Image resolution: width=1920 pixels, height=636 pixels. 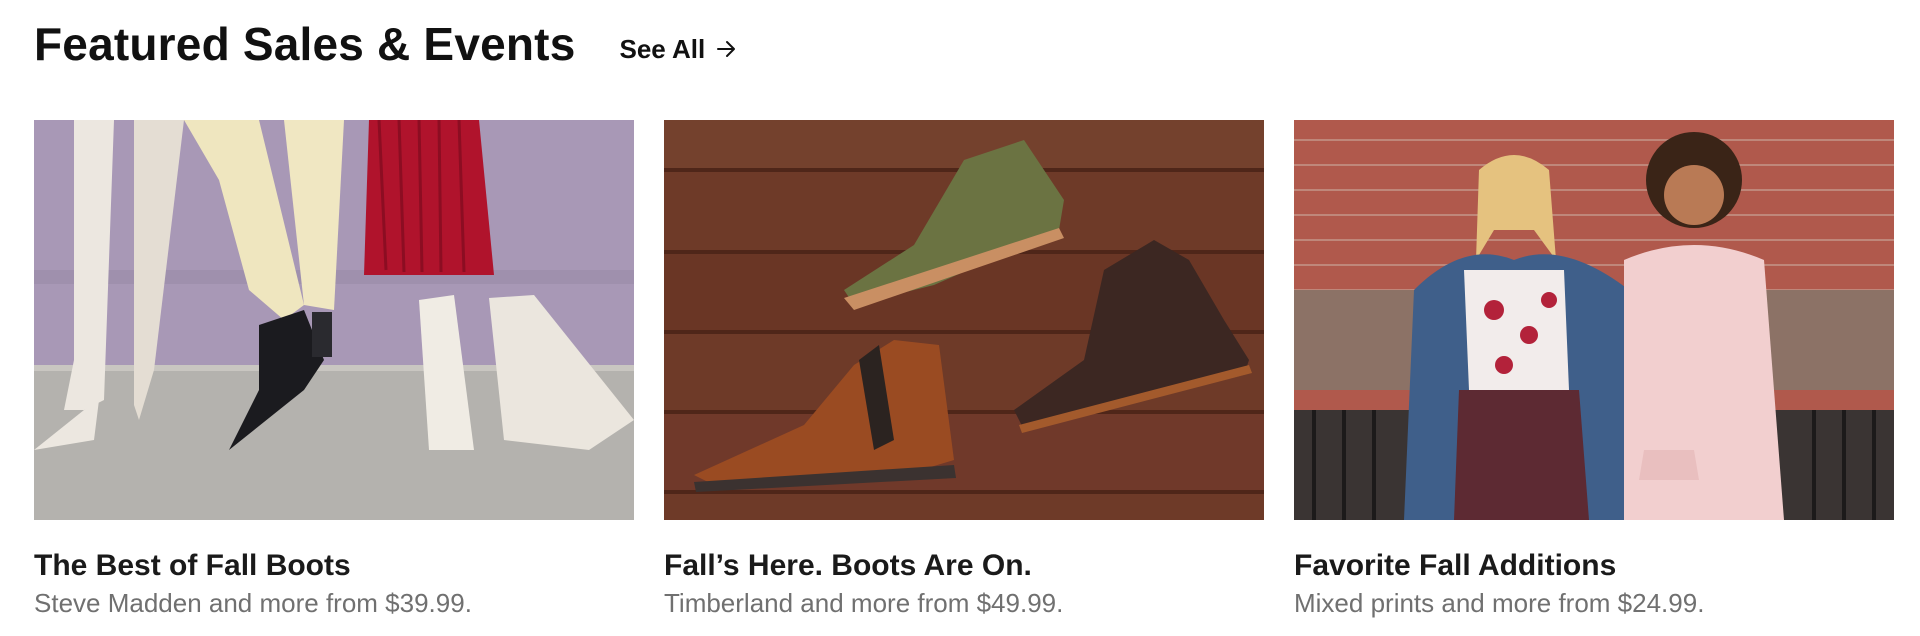 I want to click on arrow-right-icon, so click(x=726, y=49).